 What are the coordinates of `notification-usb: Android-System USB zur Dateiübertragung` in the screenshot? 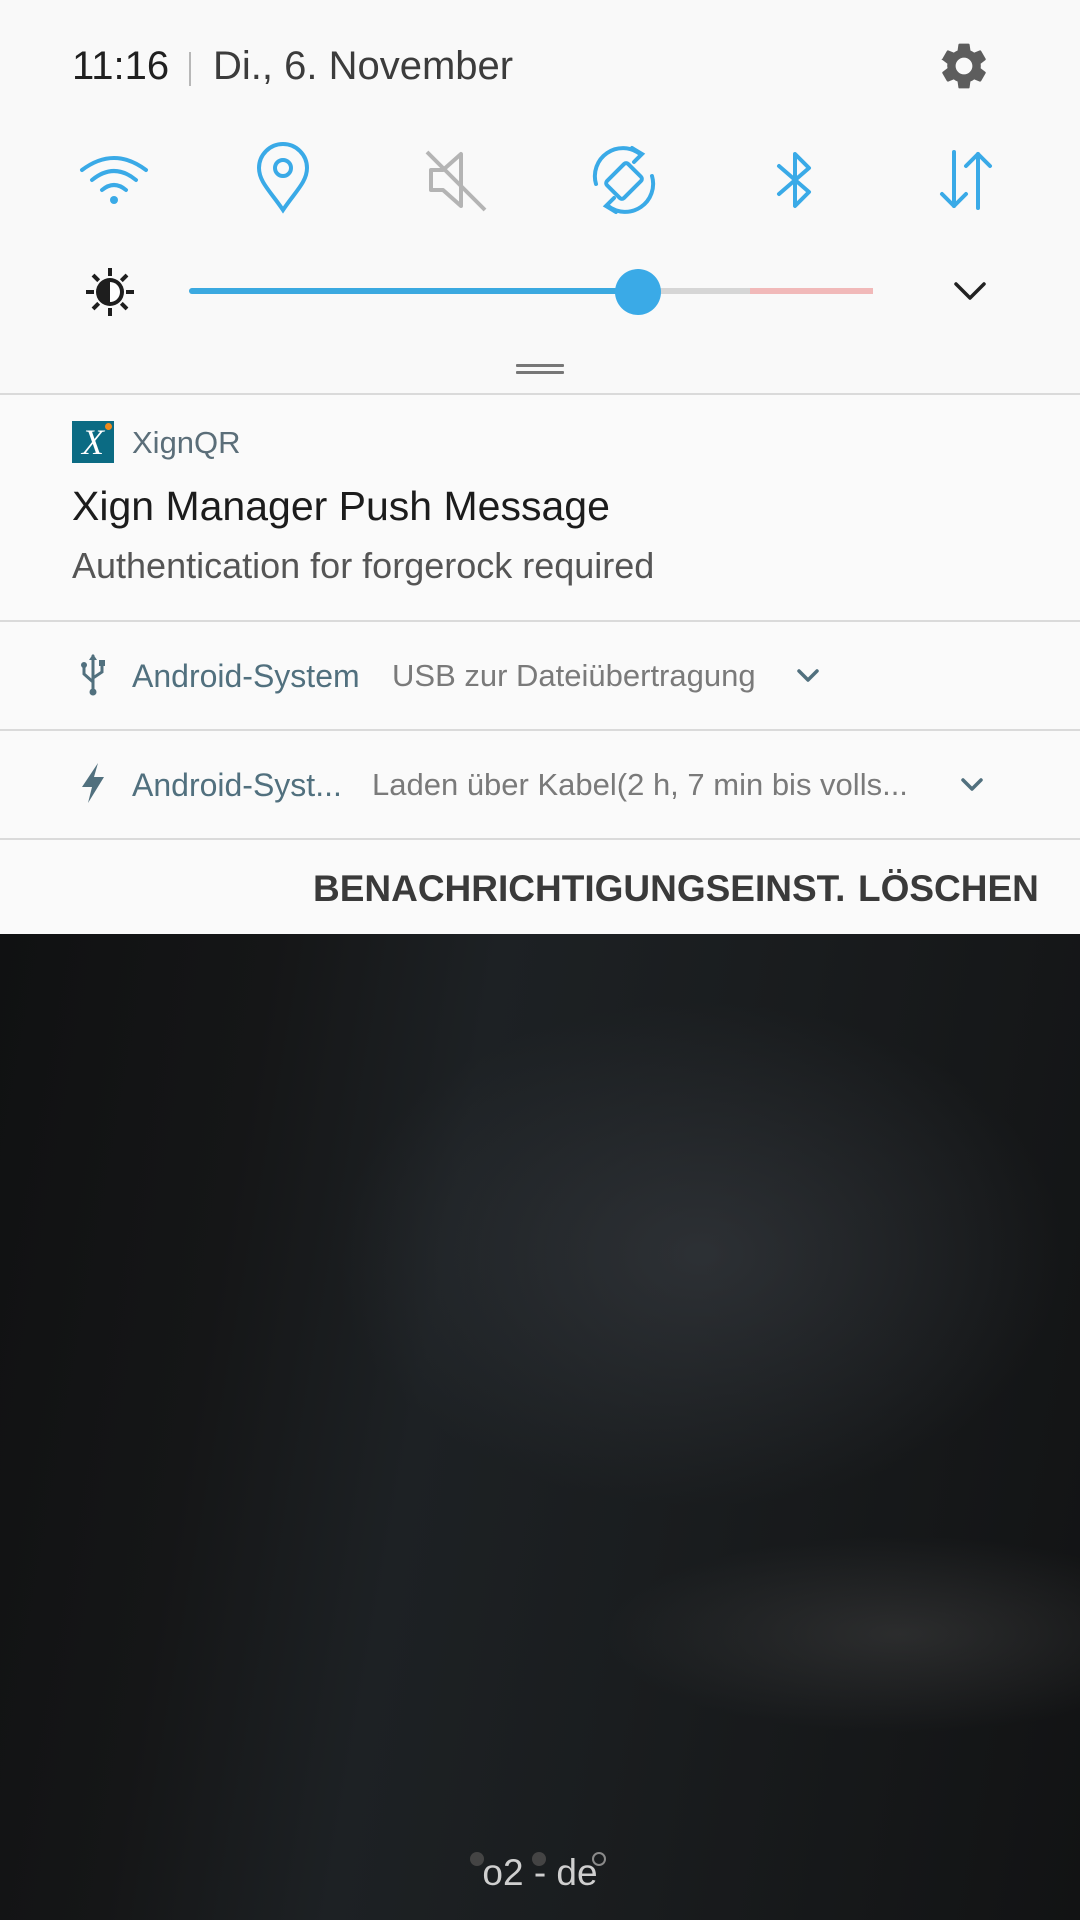 It's located at (540, 676).